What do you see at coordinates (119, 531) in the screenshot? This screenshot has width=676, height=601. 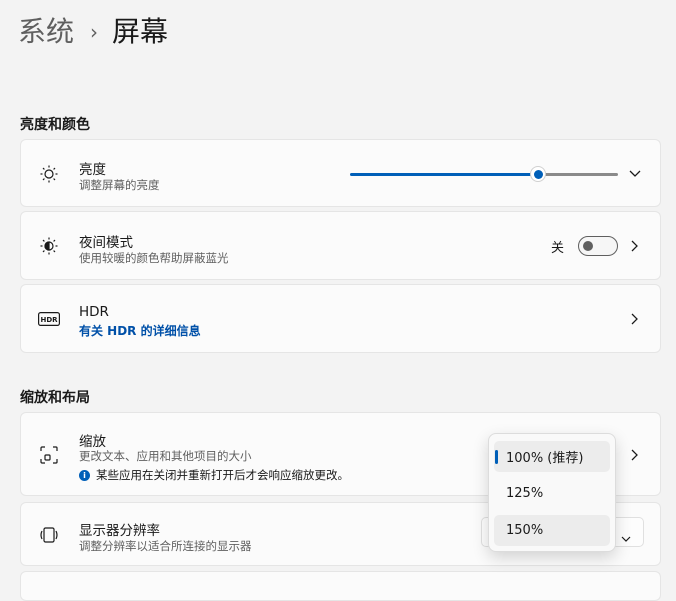 I see `resolution-title: 显示器分辨率` at bounding box center [119, 531].